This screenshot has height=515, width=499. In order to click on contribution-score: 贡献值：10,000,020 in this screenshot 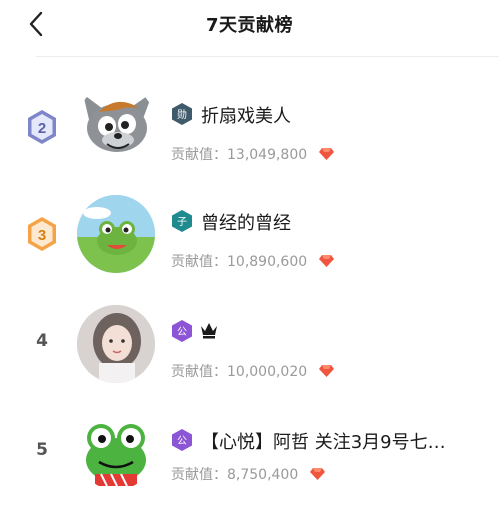, I will do `click(253, 371)`.